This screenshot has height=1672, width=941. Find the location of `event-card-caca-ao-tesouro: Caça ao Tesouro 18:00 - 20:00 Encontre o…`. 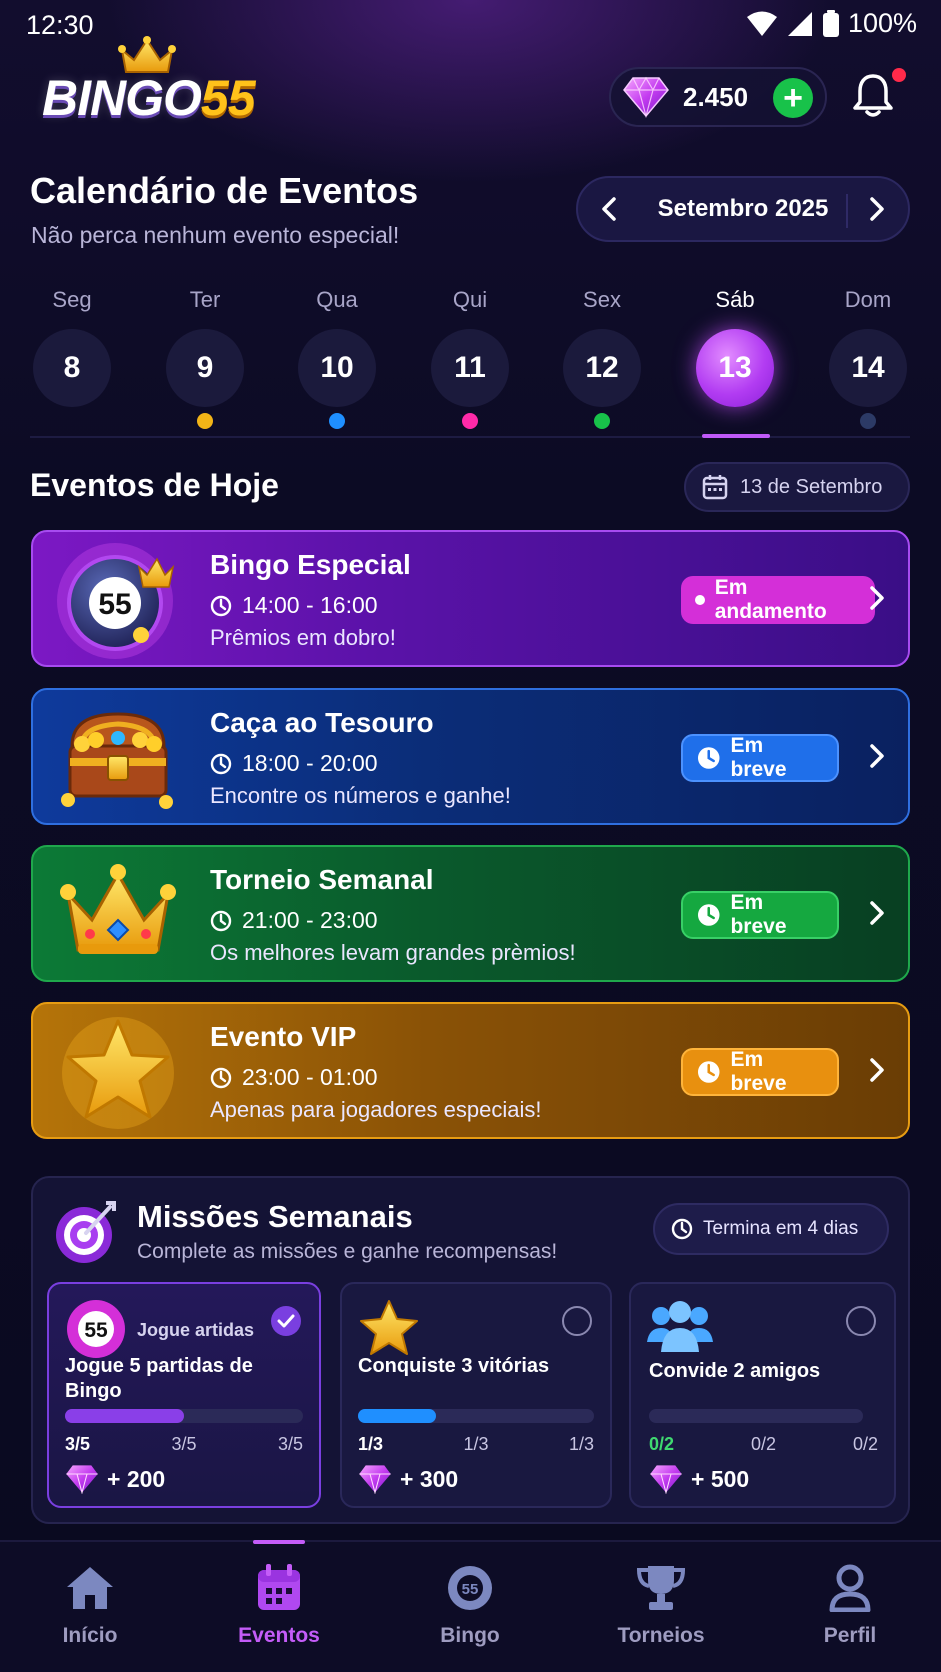

event-card-caca-ao-tesouro: Caça ao Tesouro 18:00 - 20:00 Encontre o… is located at coordinates (470, 756).